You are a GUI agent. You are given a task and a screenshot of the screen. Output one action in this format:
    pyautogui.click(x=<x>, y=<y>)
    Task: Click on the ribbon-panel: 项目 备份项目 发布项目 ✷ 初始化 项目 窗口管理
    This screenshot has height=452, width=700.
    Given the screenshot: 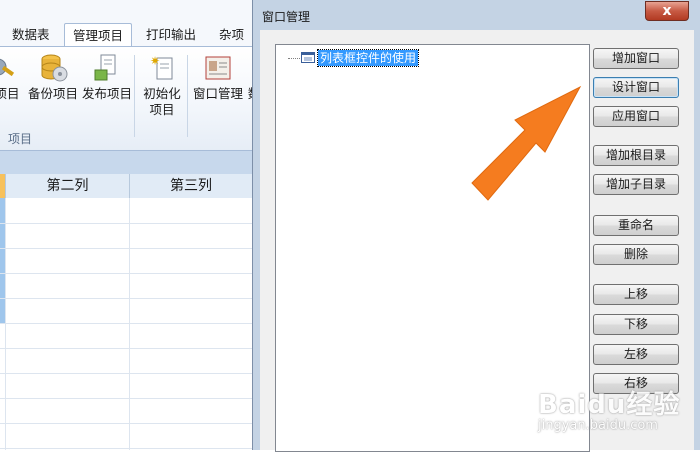 What is the action you would take?
    pyautogui.click(x=130, y=98)
    